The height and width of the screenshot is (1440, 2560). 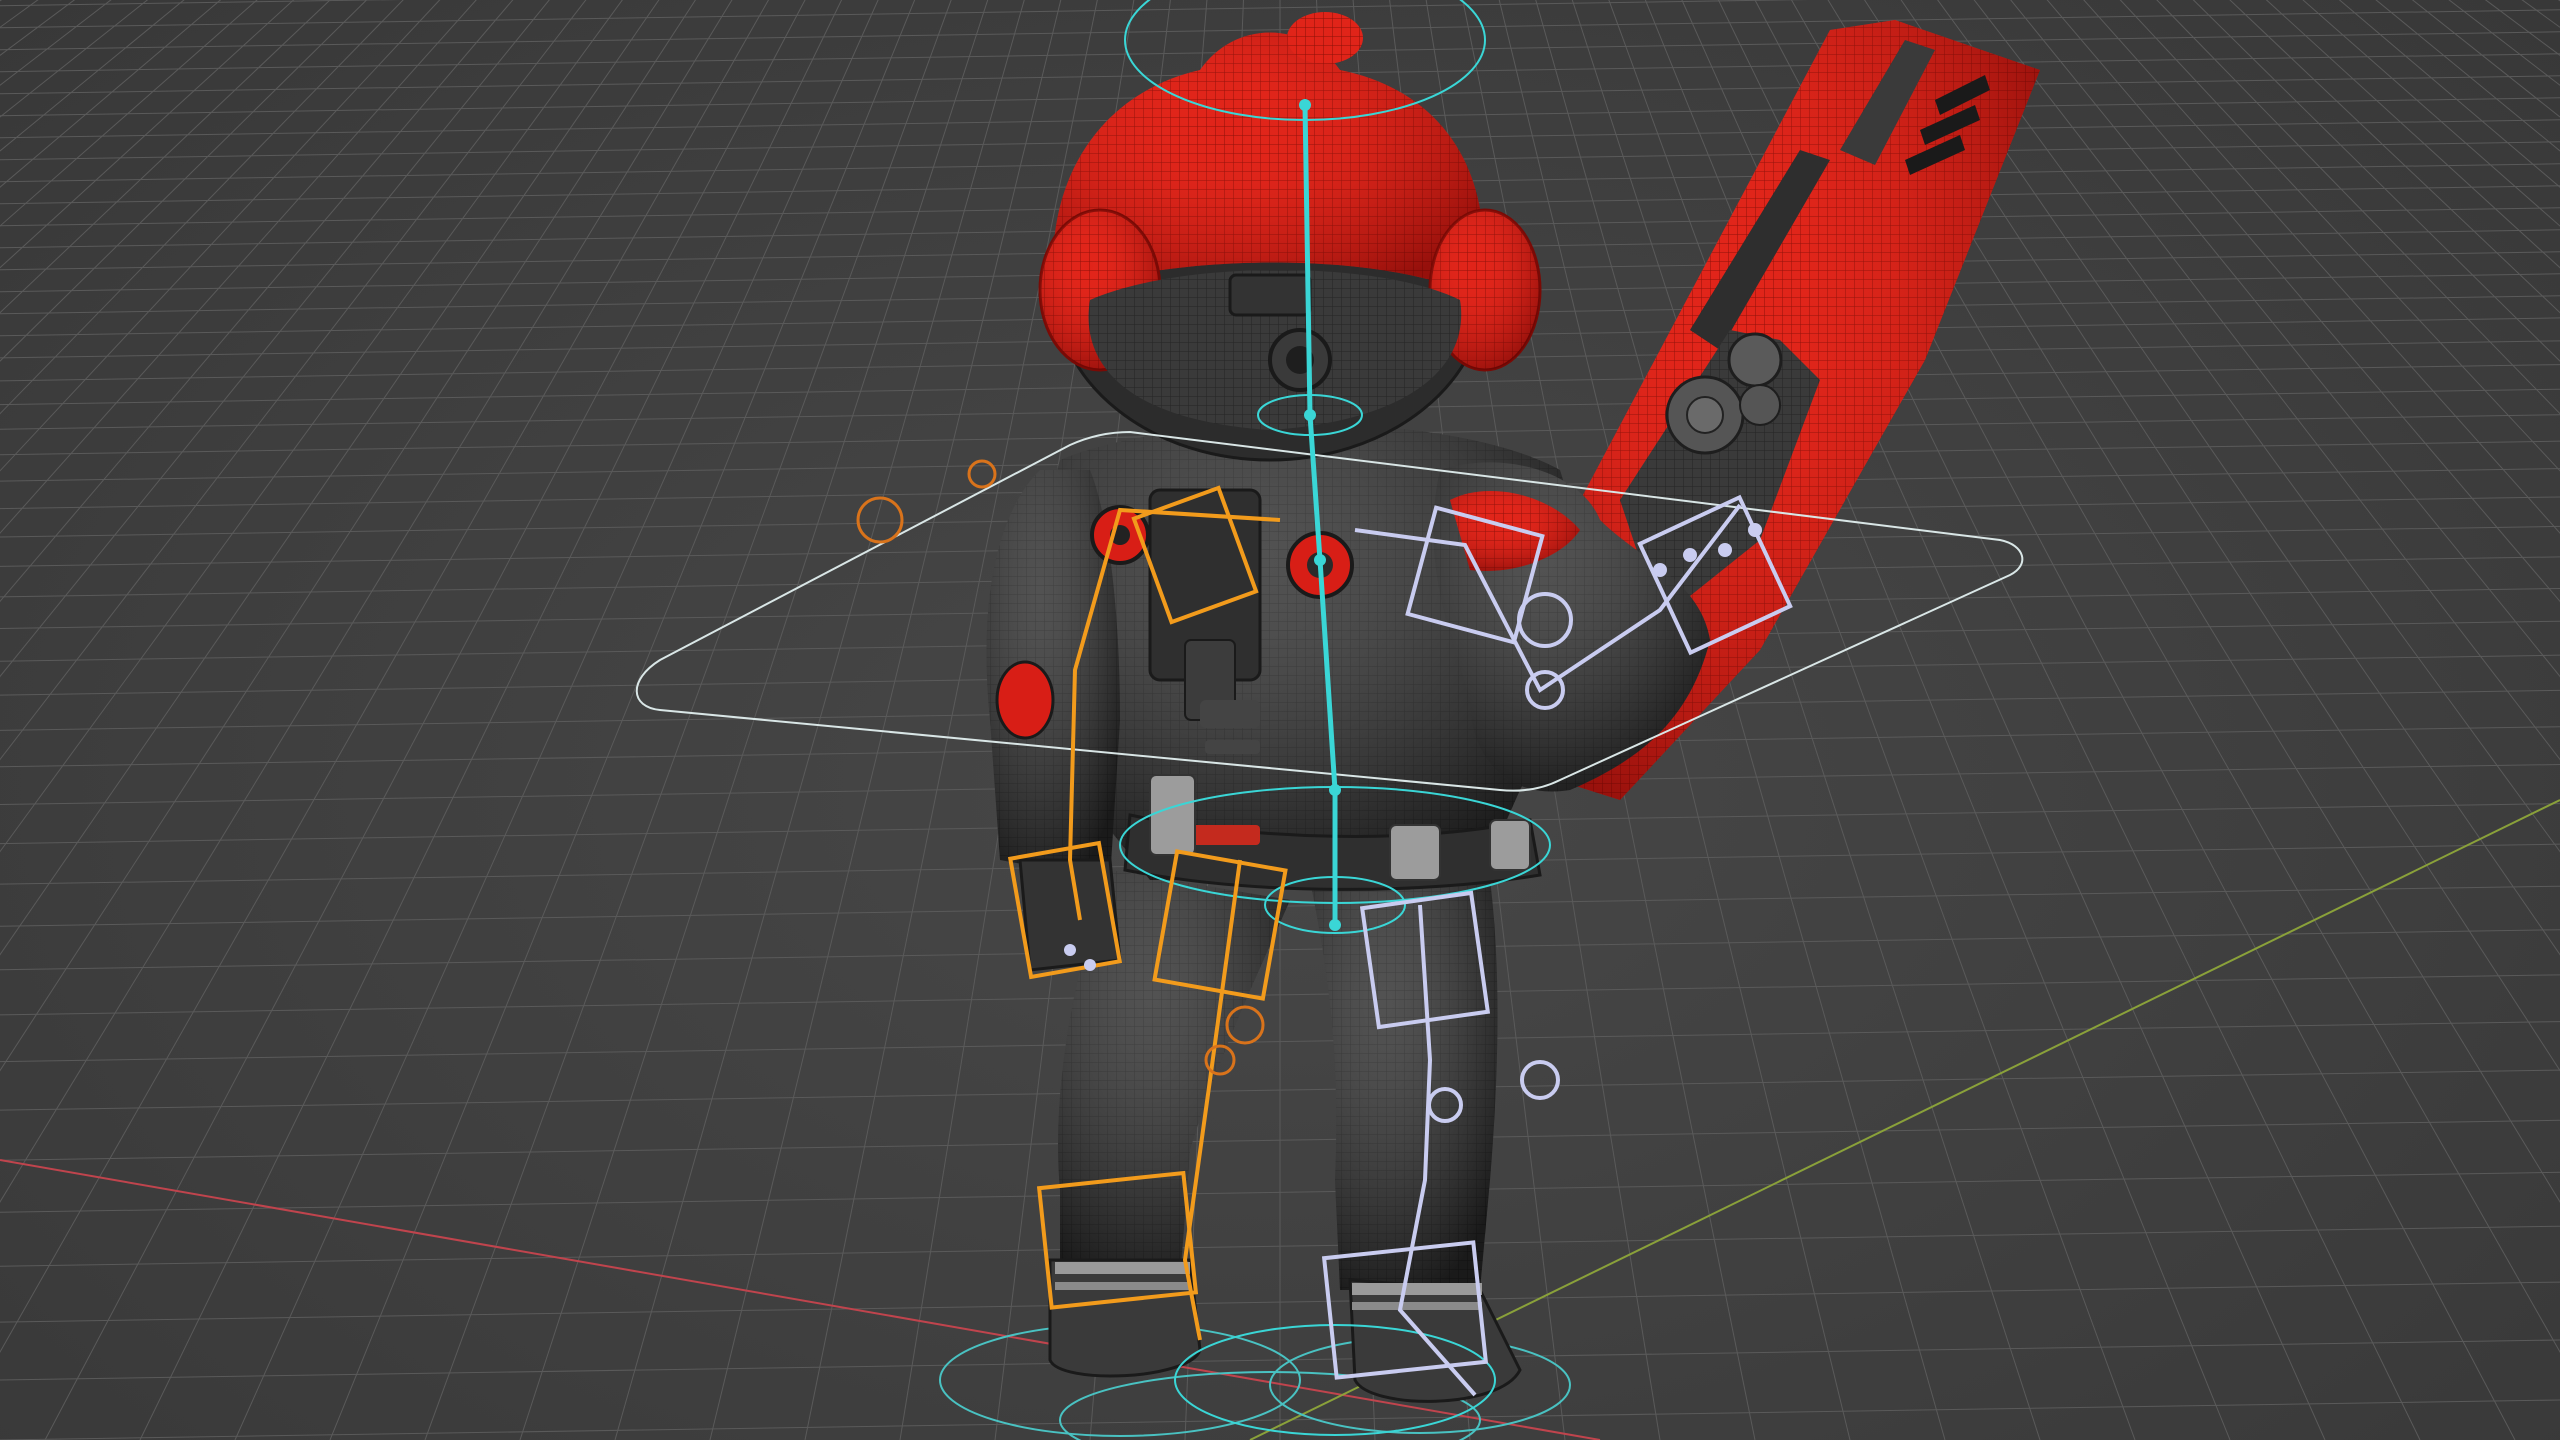 What do you see at coordinates (1278, 1080) in the screenshot?
I see `legs` at bounding box center [1278, 1080].